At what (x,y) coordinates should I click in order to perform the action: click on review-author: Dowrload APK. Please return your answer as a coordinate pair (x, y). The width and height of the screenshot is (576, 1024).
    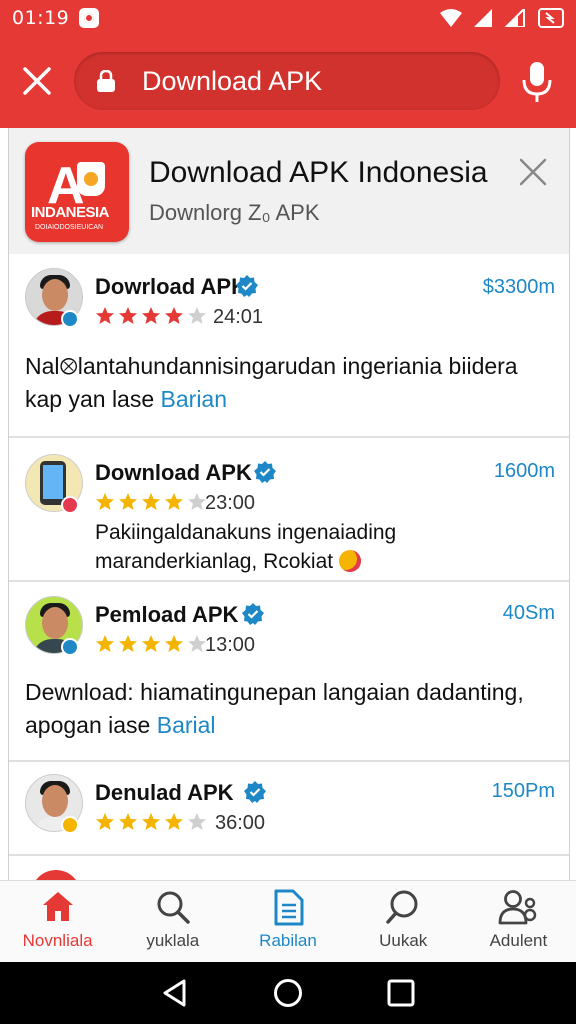
    Looking at the image, I should click on (171, 286).